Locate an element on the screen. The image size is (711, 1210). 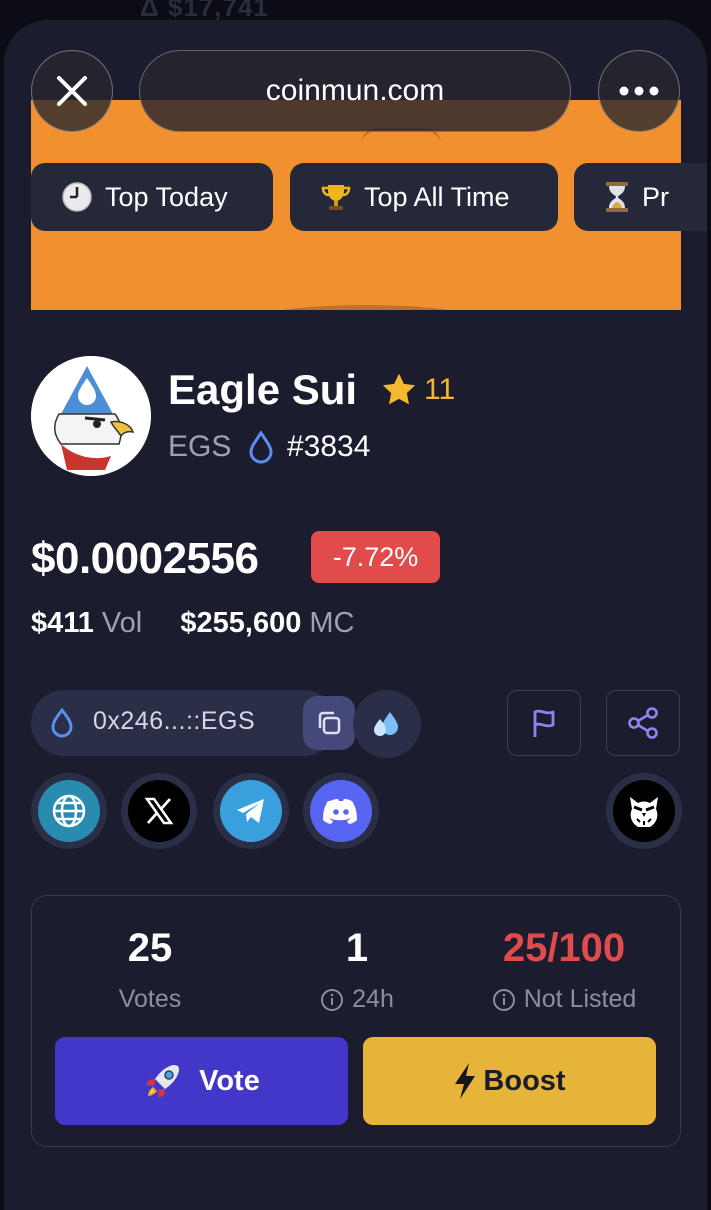
tab-top-all-time: Top All Time is located at coordinates (424, 197).